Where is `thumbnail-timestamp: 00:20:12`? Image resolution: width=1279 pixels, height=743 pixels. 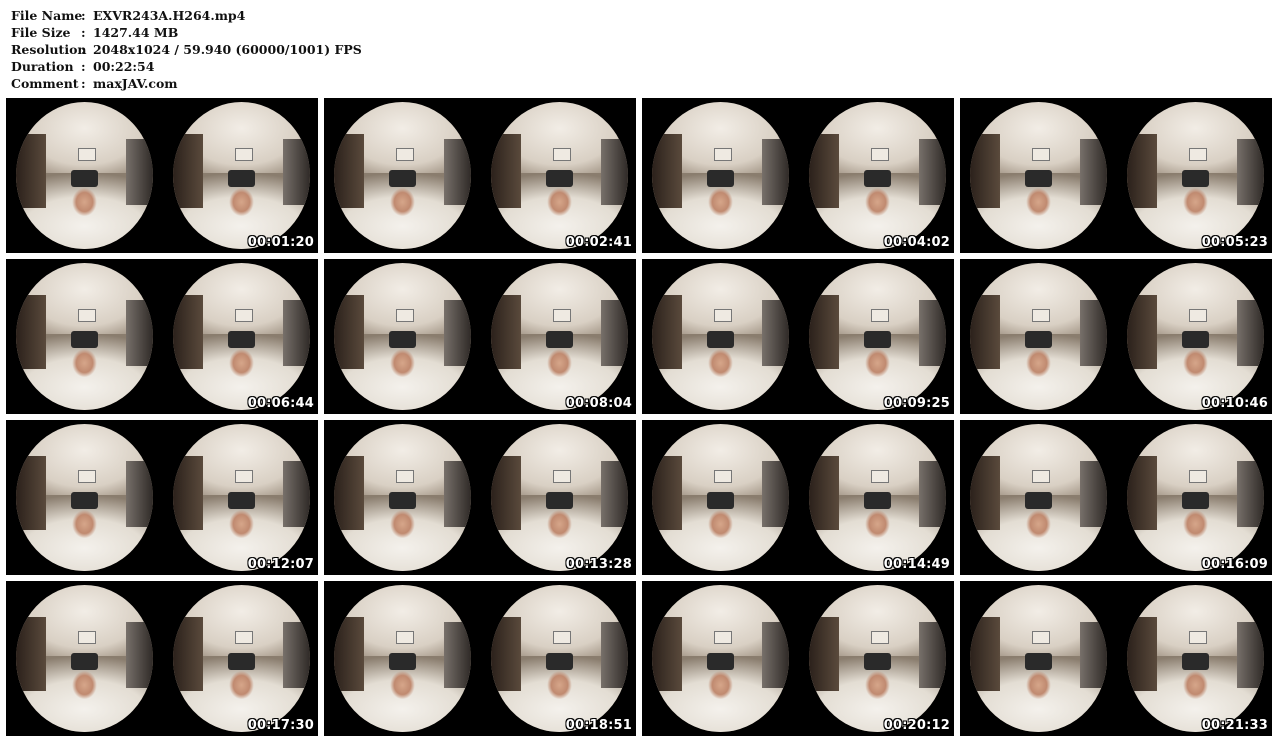 thumbnail-timestamp: 00:20:12 is located at coordinates (916, 725).